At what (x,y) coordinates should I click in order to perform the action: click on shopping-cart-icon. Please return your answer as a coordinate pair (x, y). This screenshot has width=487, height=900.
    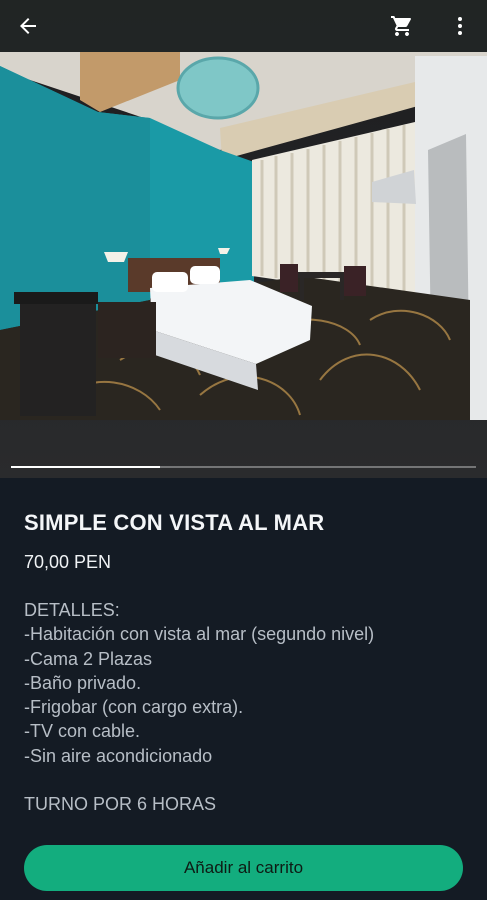
    Looking at the image, I should click on (401, 26).